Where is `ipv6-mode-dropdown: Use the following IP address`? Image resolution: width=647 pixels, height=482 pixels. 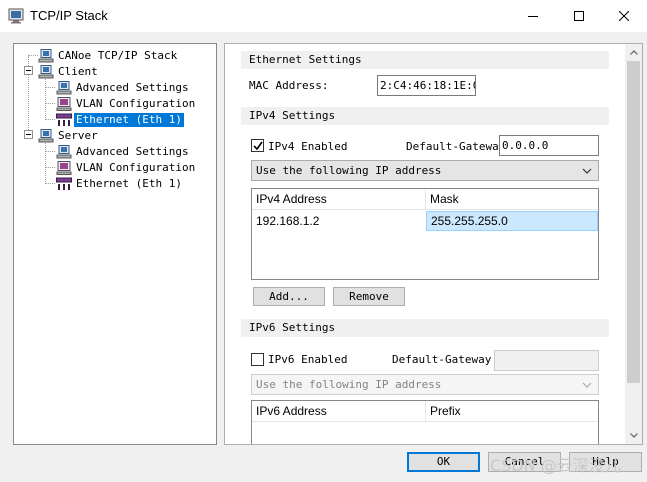 ipv6-mode-dropdown: Use the following IP address is located at coordinates (425, 384).